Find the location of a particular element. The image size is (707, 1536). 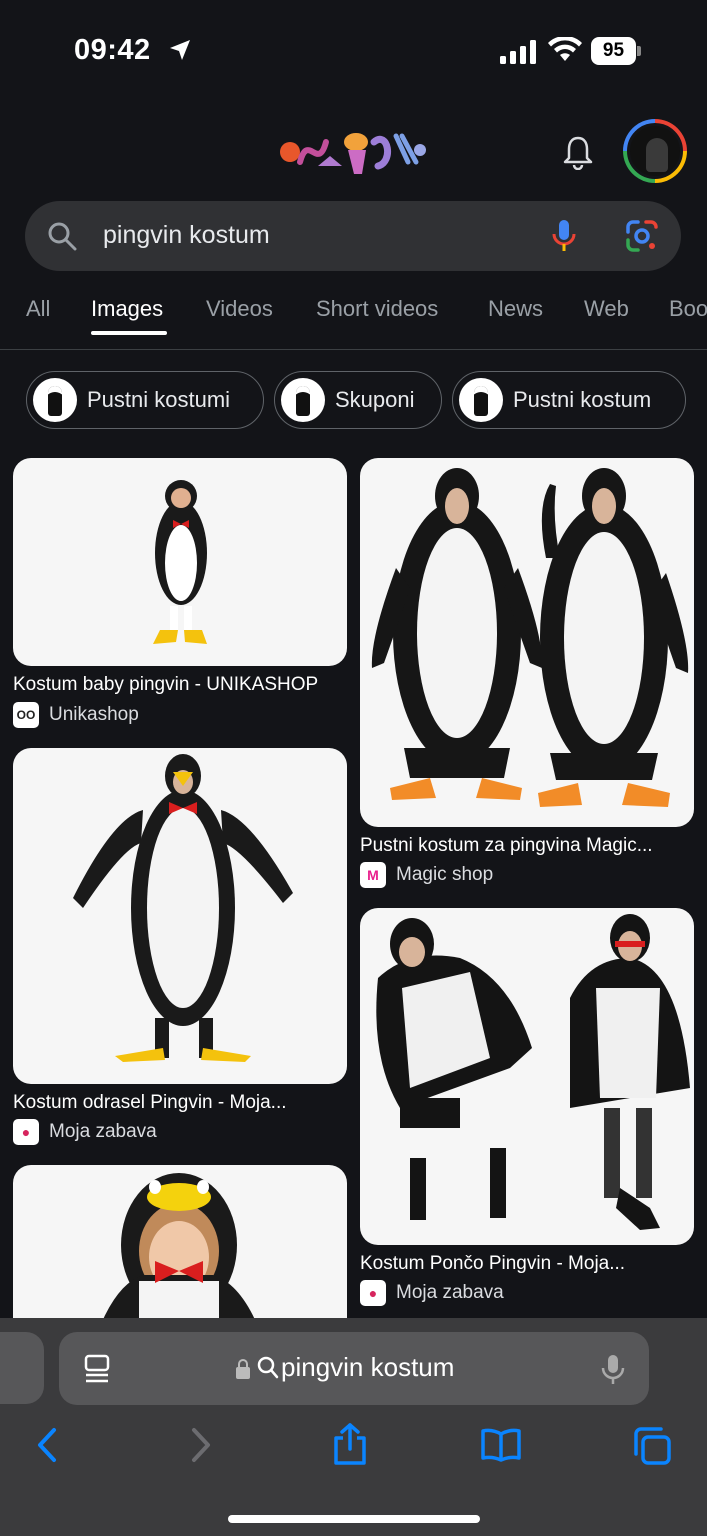

chip-label: Pustni kostum is located at coordinates (582, 399).